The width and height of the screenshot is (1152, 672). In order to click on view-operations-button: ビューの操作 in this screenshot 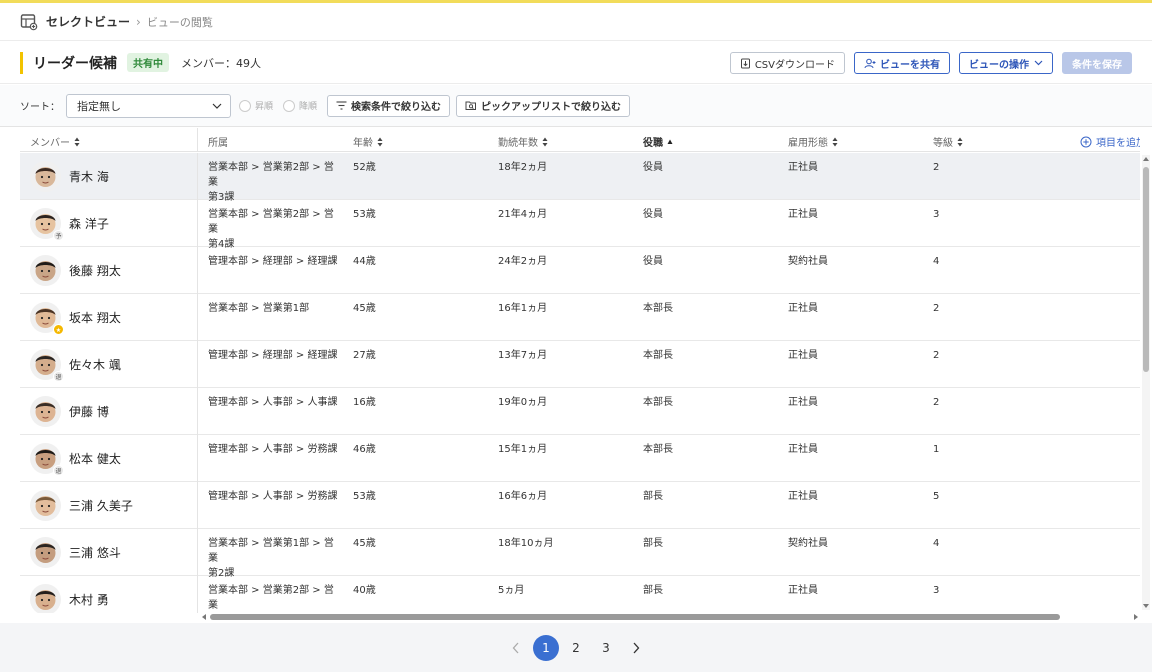, I will do `click(1006, 63)`.